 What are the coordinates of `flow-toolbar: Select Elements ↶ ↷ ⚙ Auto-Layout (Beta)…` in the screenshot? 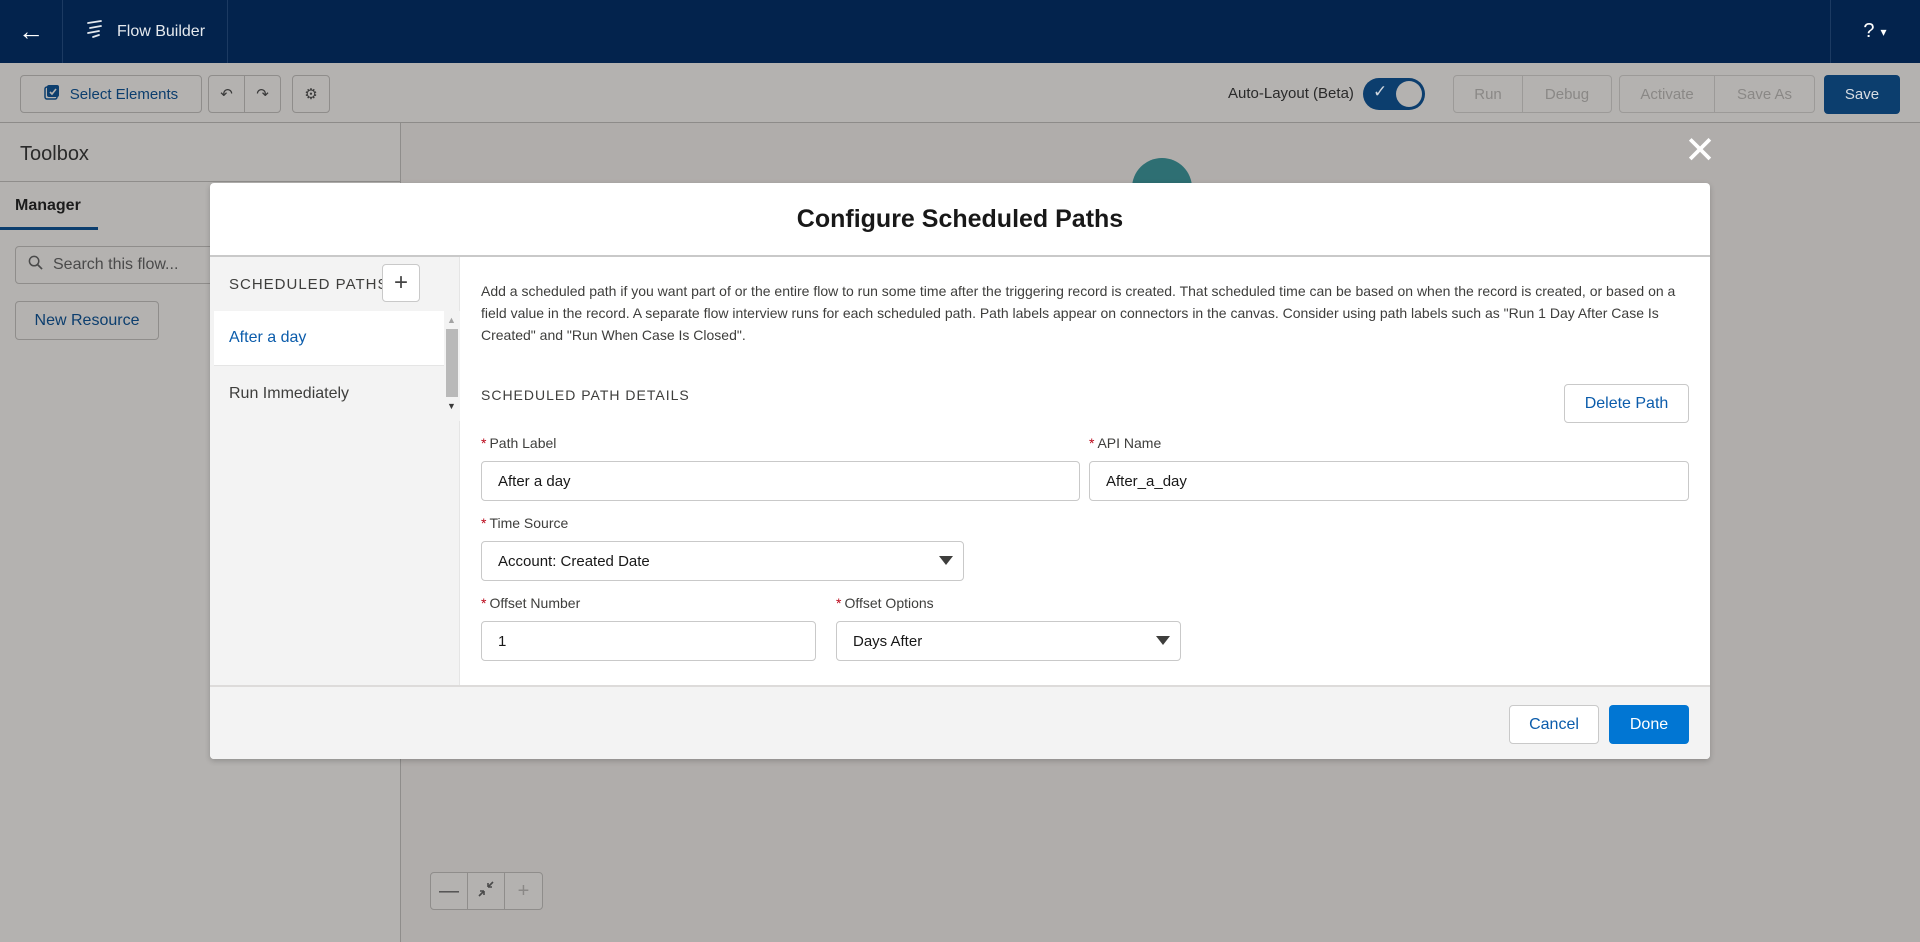 It's located at (960, 93).